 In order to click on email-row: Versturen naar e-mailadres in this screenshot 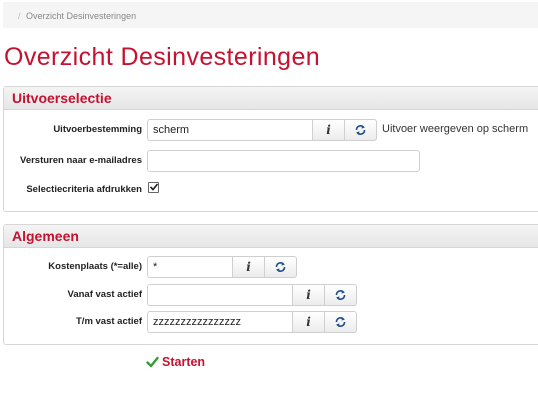, I will do `click(271, 161)`.